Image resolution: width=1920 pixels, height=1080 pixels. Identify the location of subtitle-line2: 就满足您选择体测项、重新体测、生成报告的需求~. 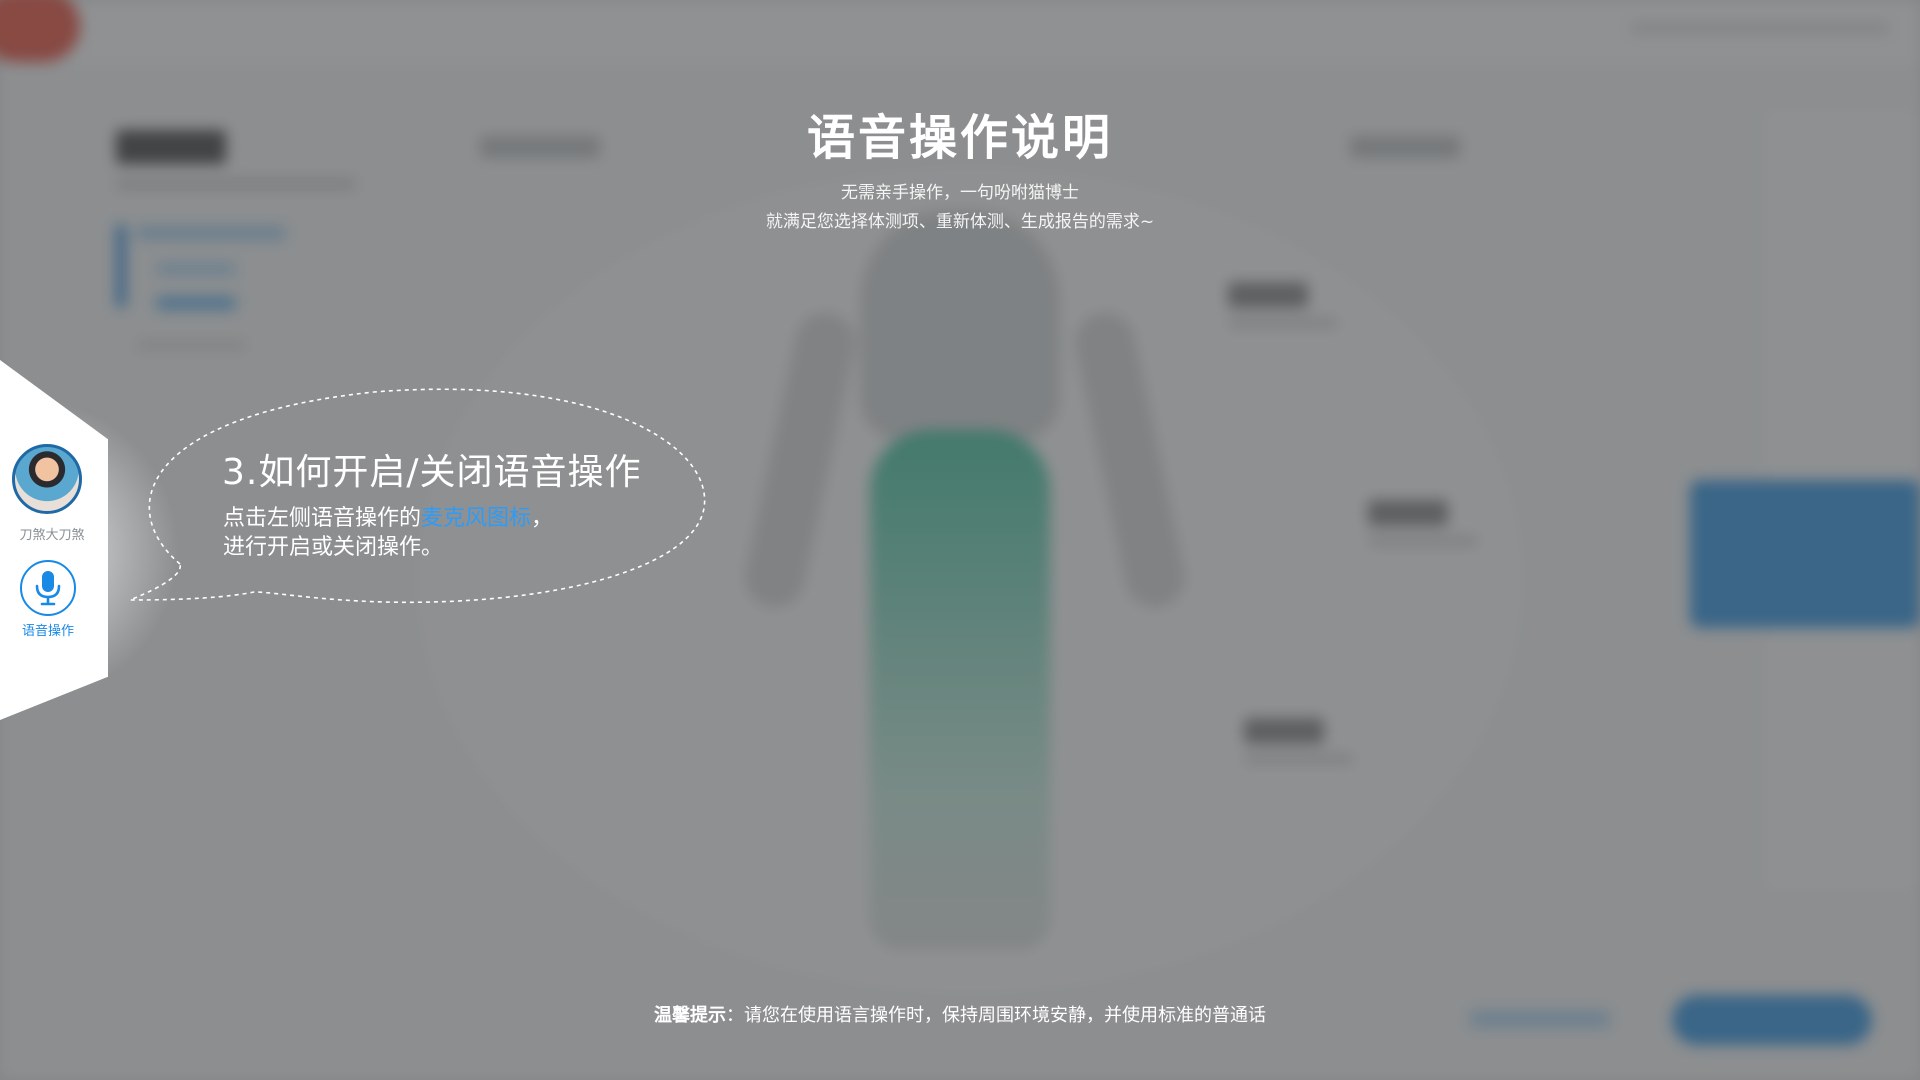
(960, 222).